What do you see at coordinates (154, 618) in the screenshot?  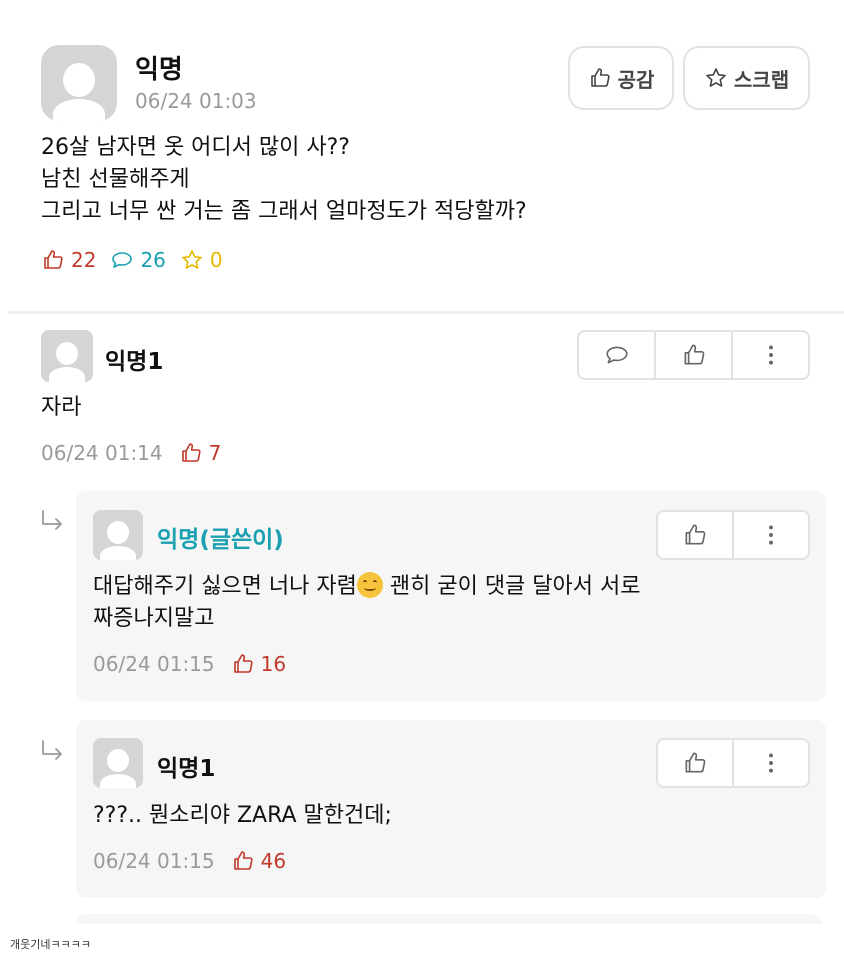 I see `reply-text-part: 짜증나지말고` at bounding box center [154, 618].